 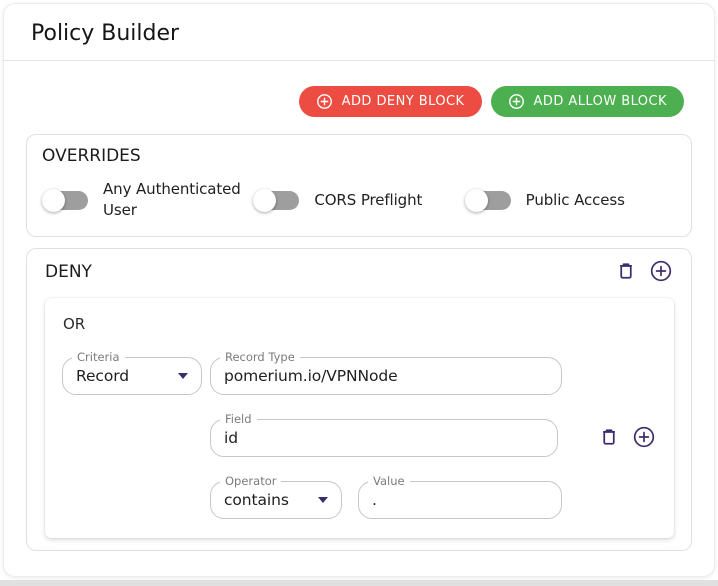 I want to click on record-type-field: Record Type, so click(x=386, y=372).